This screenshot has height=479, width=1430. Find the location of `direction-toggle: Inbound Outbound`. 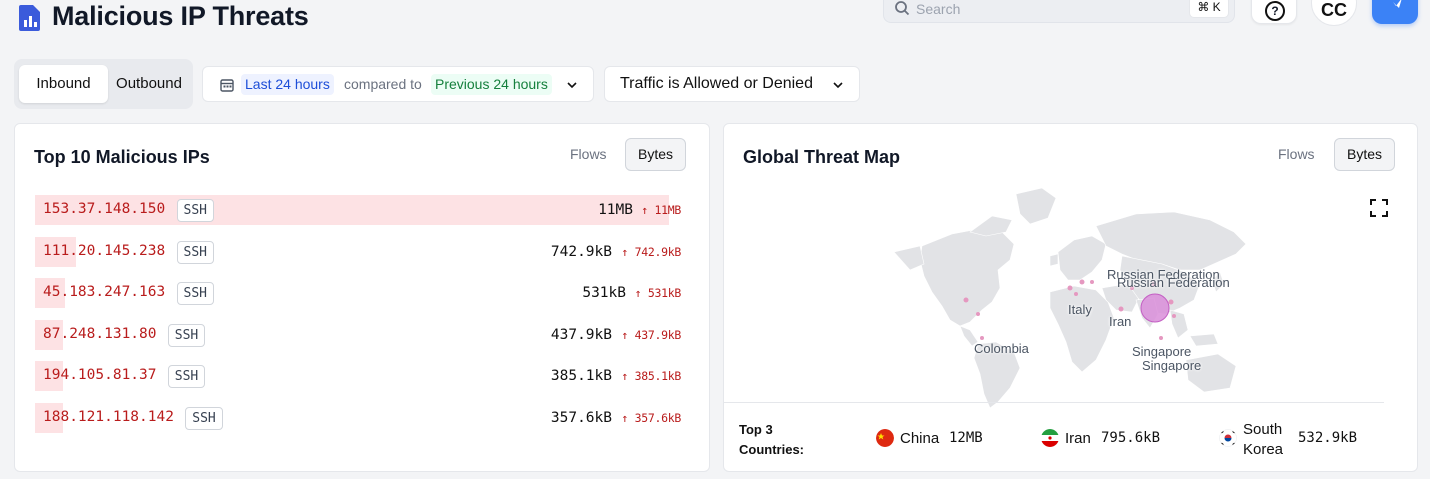

direction-toggle: Inbound Outbound is located at coordinates (103, 84).